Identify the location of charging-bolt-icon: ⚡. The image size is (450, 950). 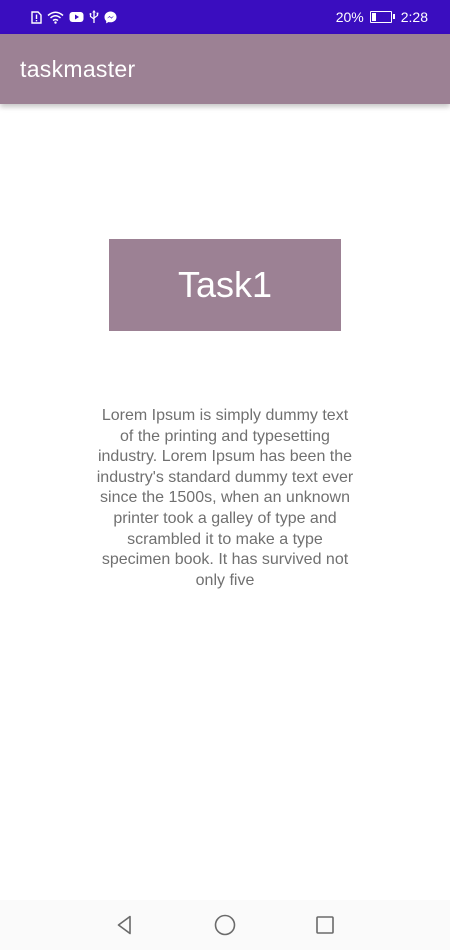
(380, 16).